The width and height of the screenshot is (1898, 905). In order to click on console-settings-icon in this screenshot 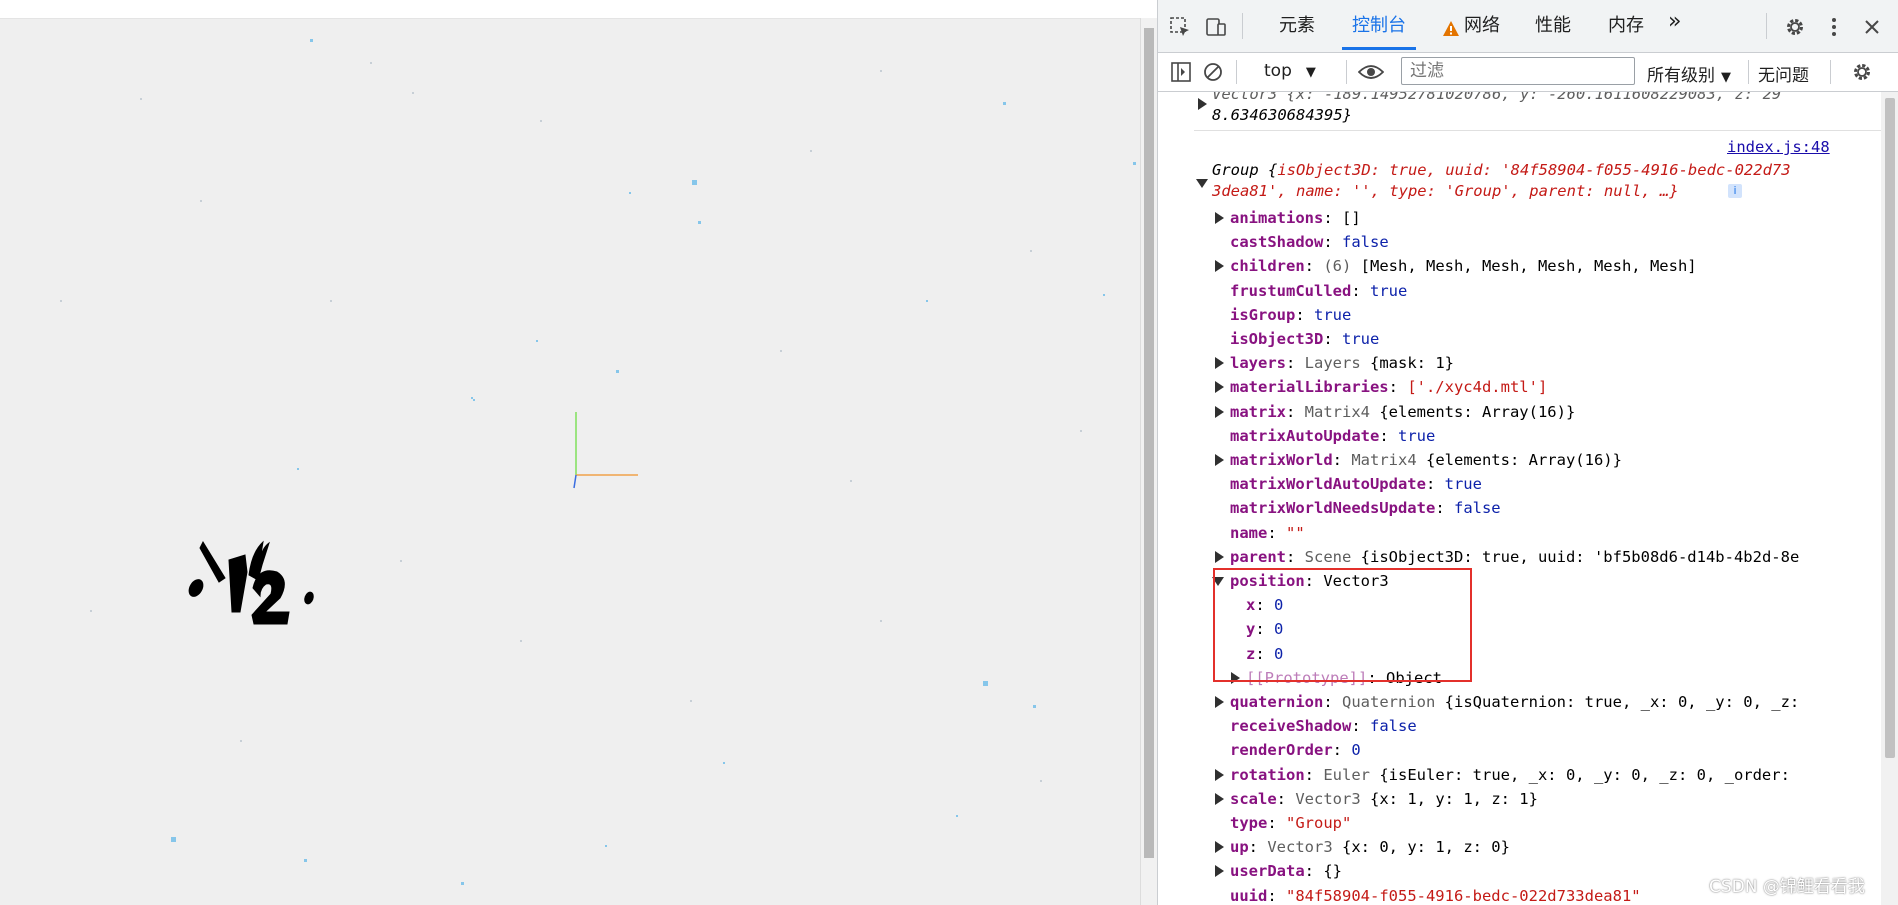, I will do `click(1862, 72)`.